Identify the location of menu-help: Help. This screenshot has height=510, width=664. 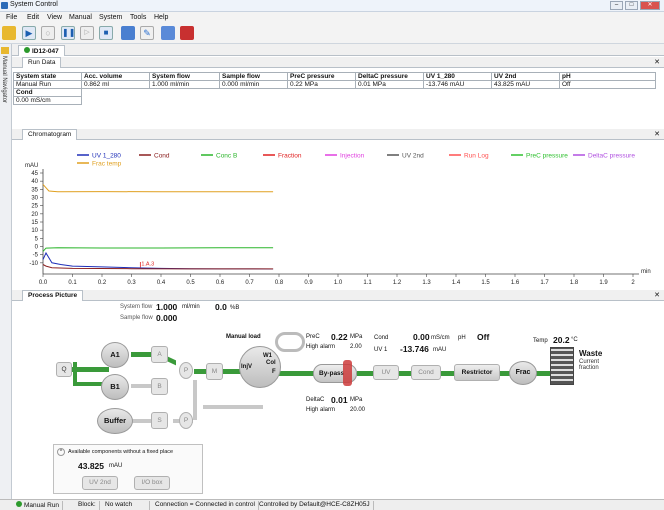
(161, 17).